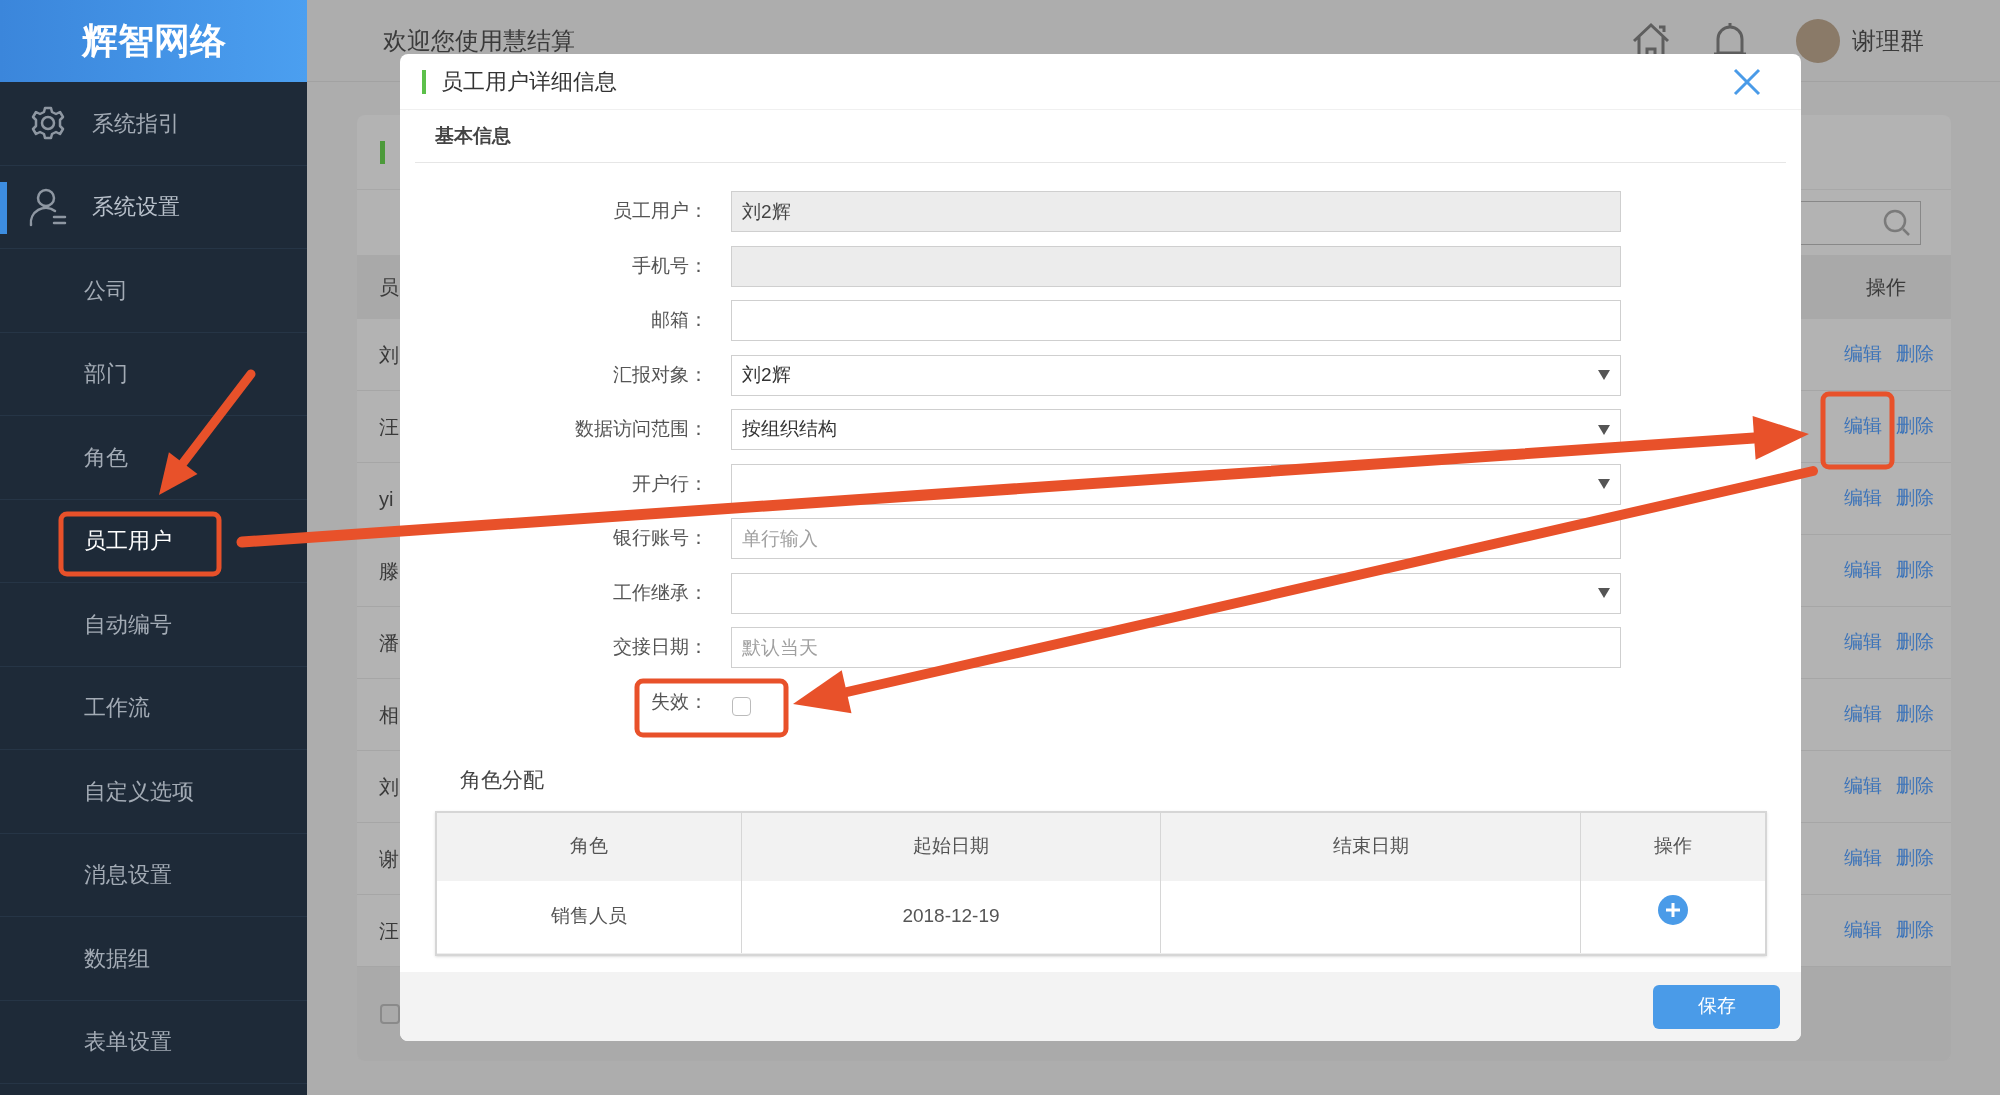 This screenshot has width=2000, height=1095. What do you see at coordinates (153, 792) in the screenshot?
I see `sidebar-item: 自定义选项` at bounding box center [153, 792].